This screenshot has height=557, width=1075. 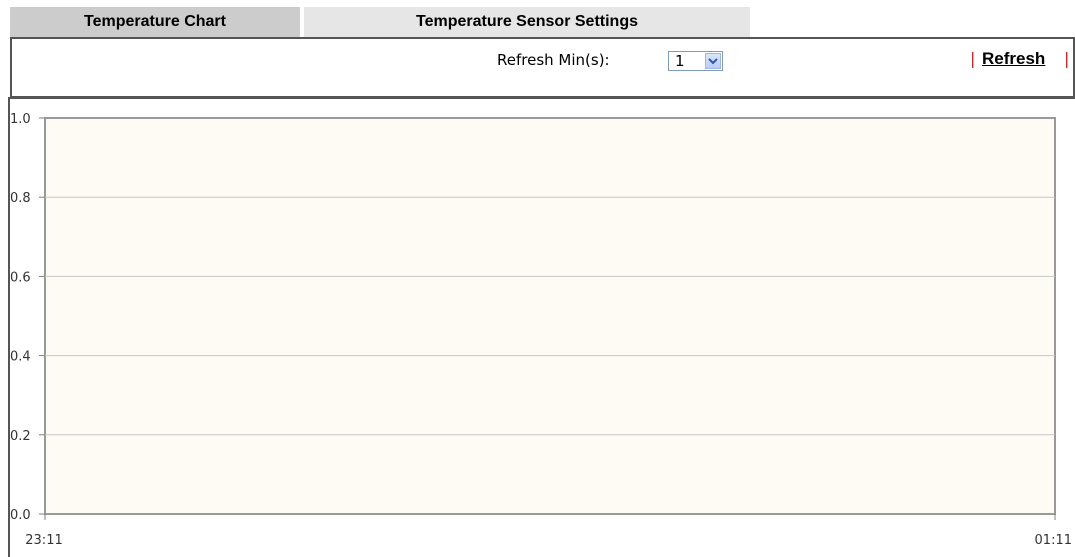 I want to click on refresh-link: Refresh, so click(x=1013, y=59).